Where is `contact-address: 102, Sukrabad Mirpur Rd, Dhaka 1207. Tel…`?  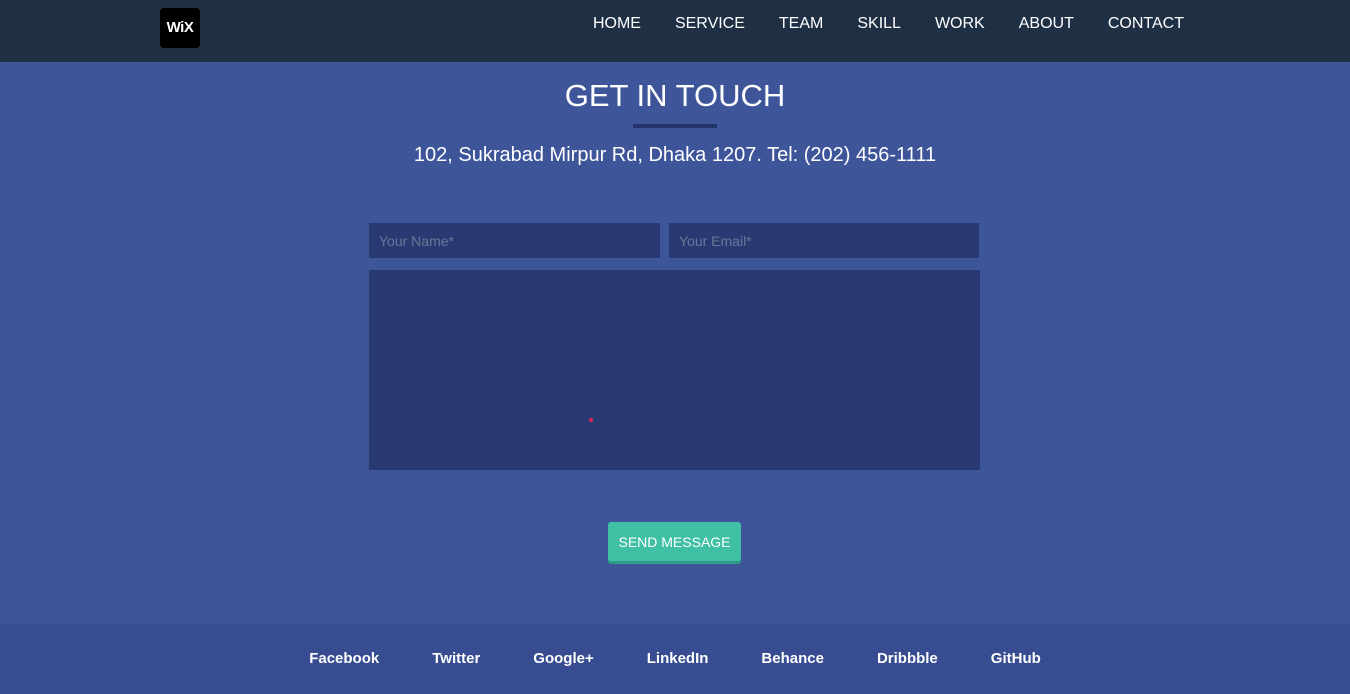 contact-address: 102, Sukrabad Mirpur Rd, Dhaka 1207. Tel… is located at coordinates (675, 155).